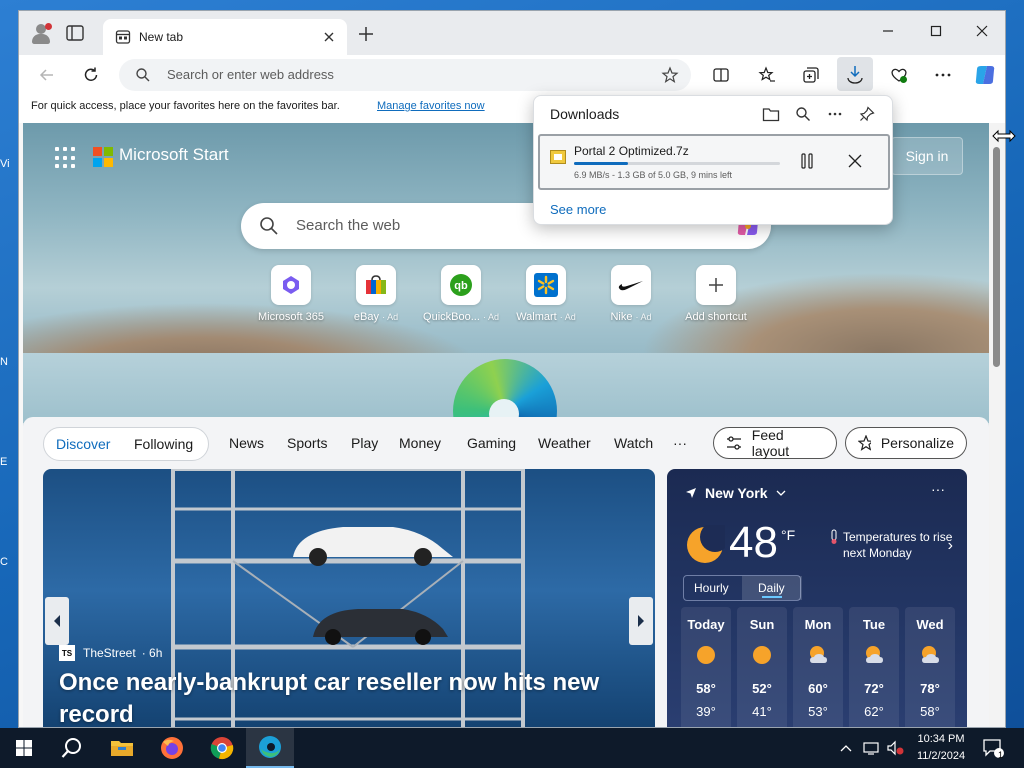 This screenshot has width=1024, height=768. What do you see at coordinates (122, 748) in the screenshot?
I see `file-explorer-button` at bounding box center [122, 748].